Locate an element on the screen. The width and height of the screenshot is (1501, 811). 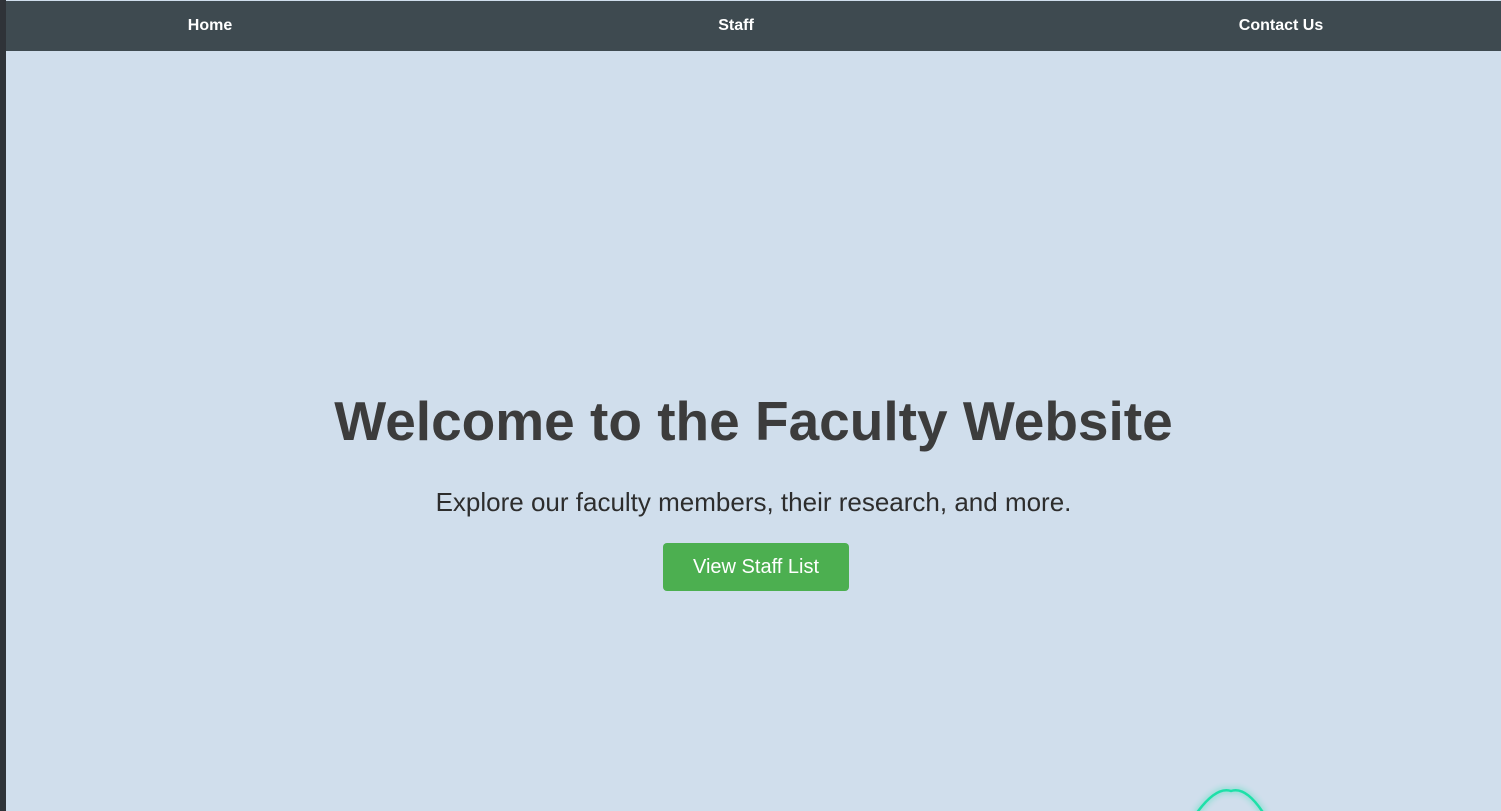
view-staff-list-button: View Staff List is located at coordinates (756, 567).